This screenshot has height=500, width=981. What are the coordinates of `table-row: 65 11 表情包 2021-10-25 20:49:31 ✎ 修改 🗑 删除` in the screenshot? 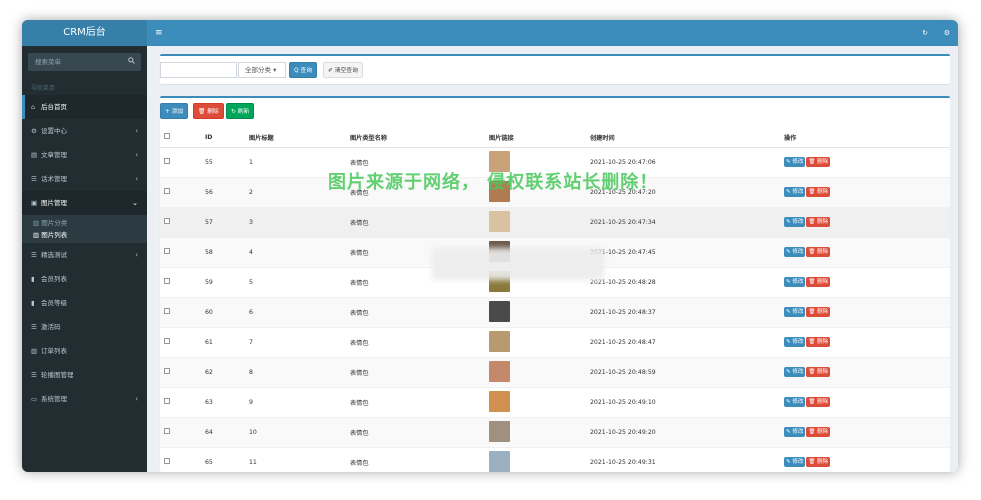 It's located at (555, 459).